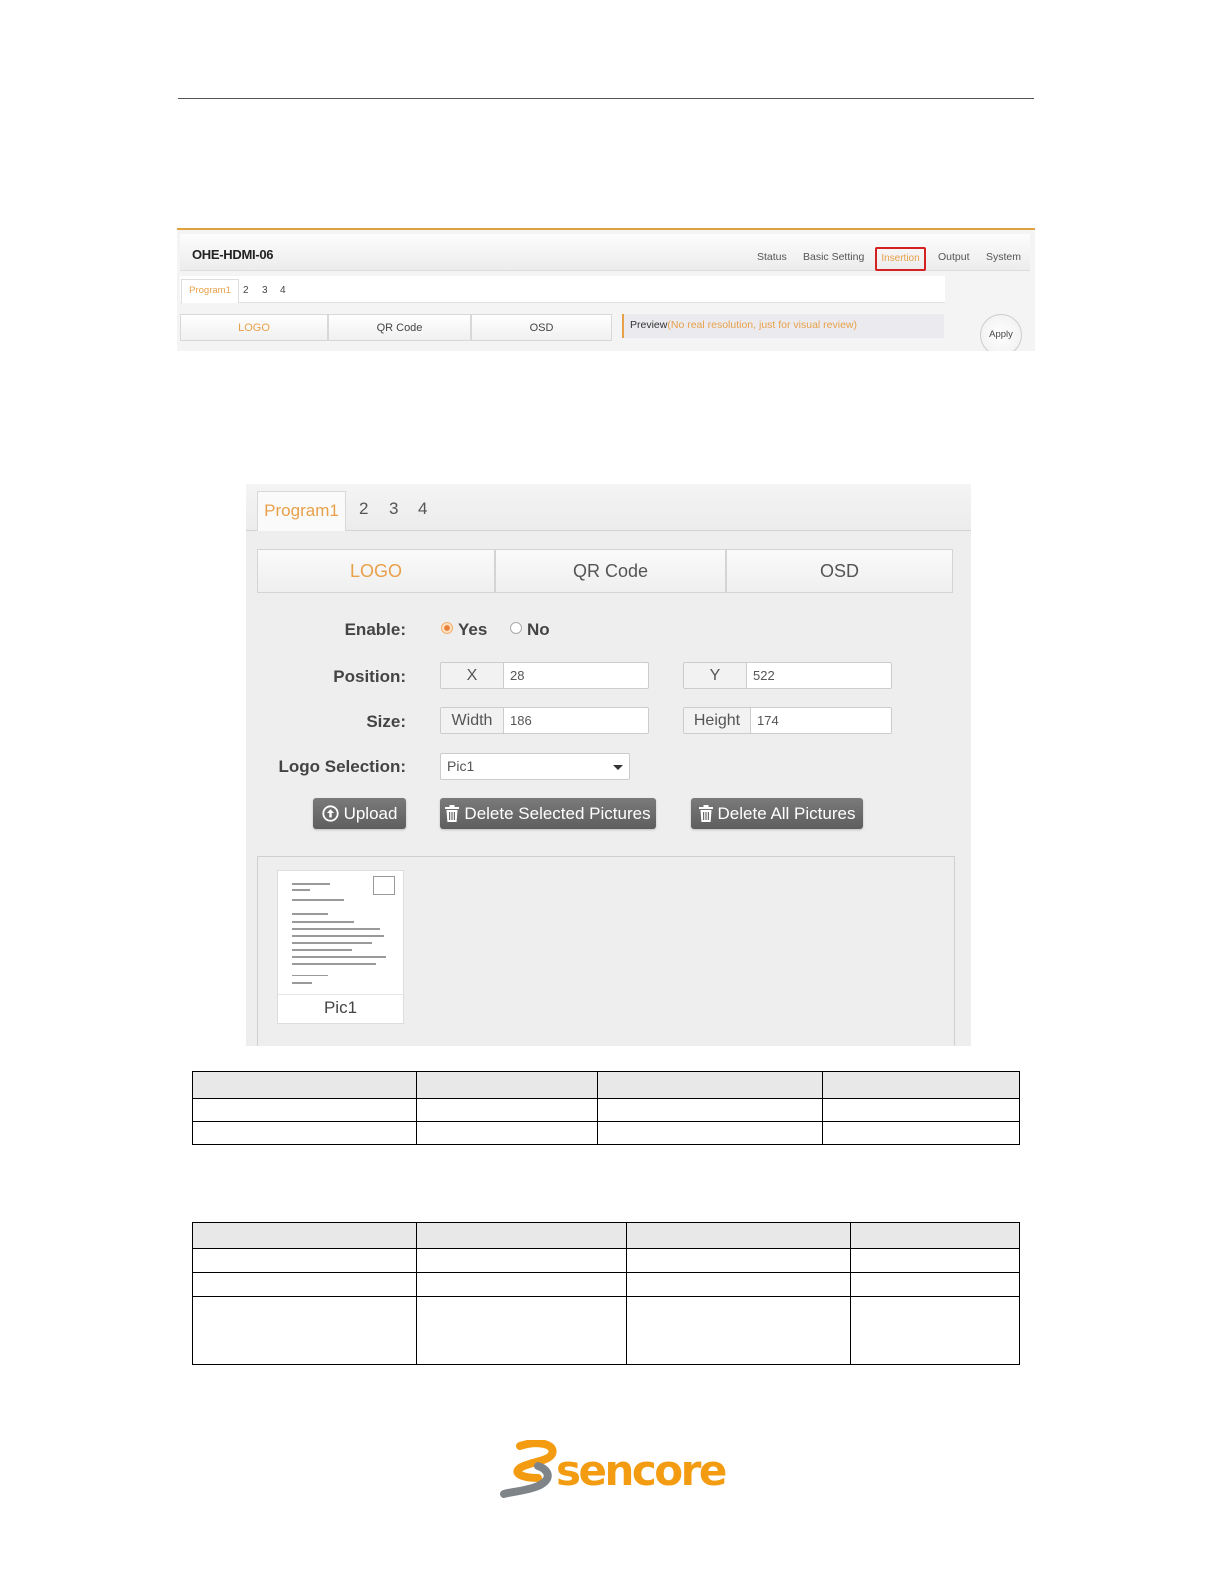 This screenshot has height=1584, width=1224. What do you see at coordinates (715, 675) in the screenshot?
I see `y-addon: Y` at bounding box center [715, 675].